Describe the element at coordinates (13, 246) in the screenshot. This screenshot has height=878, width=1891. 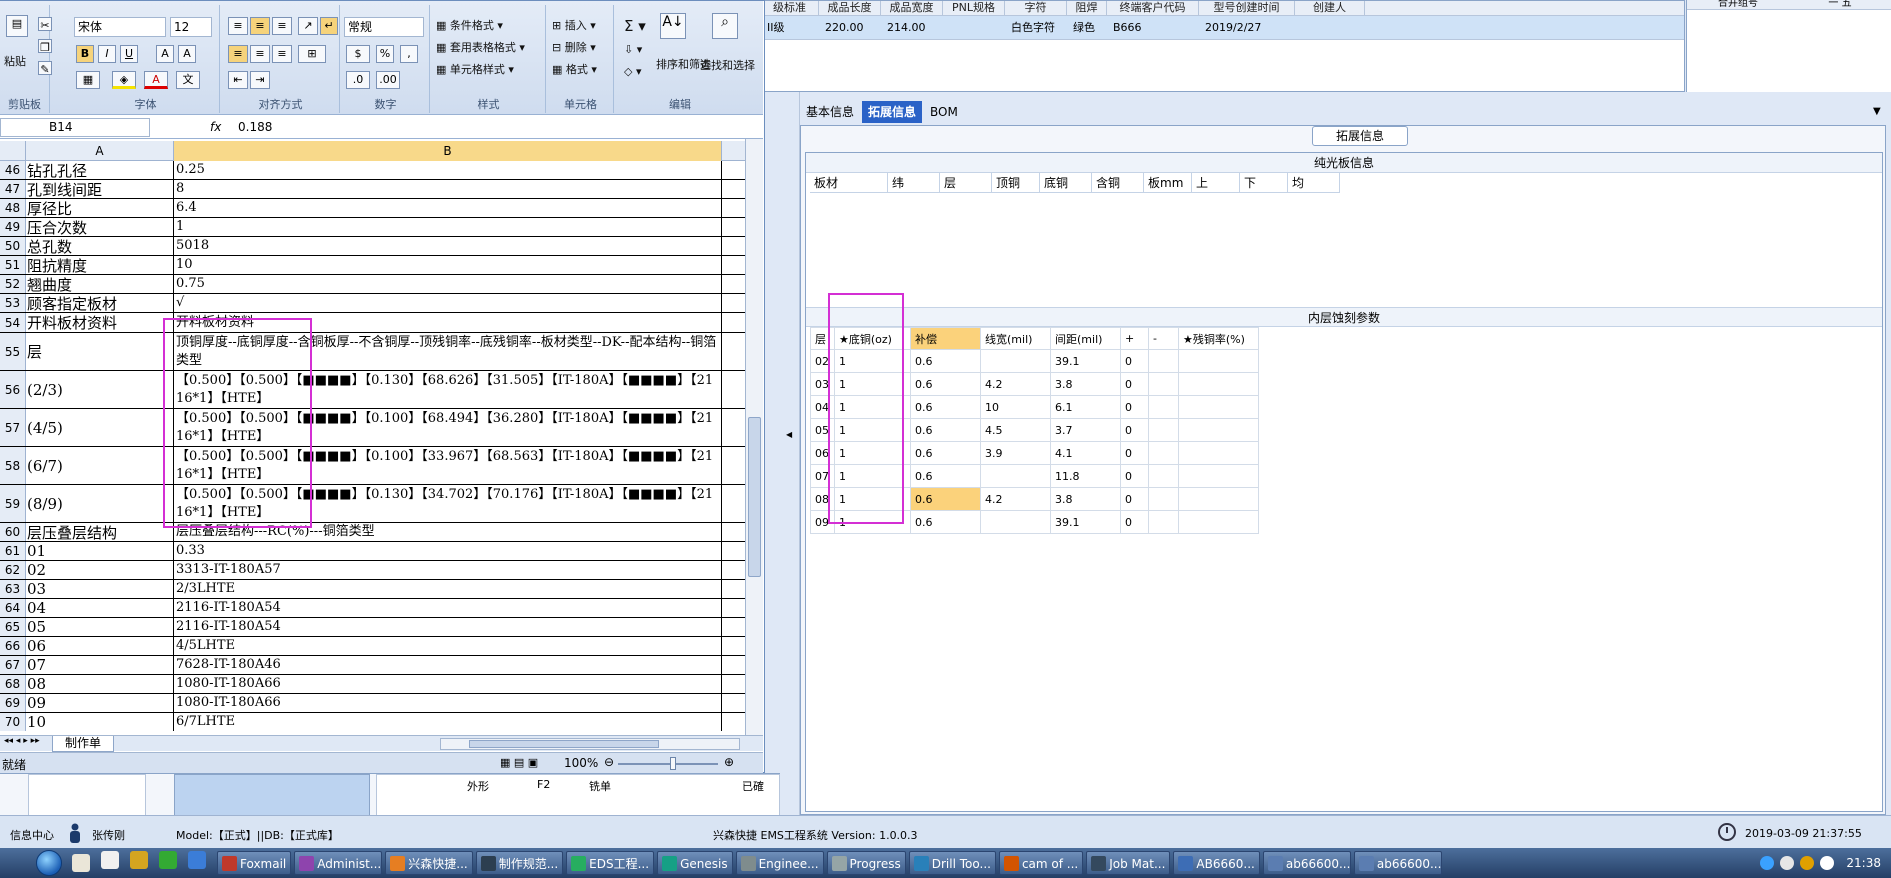
I see `row-number: 50` at that location.